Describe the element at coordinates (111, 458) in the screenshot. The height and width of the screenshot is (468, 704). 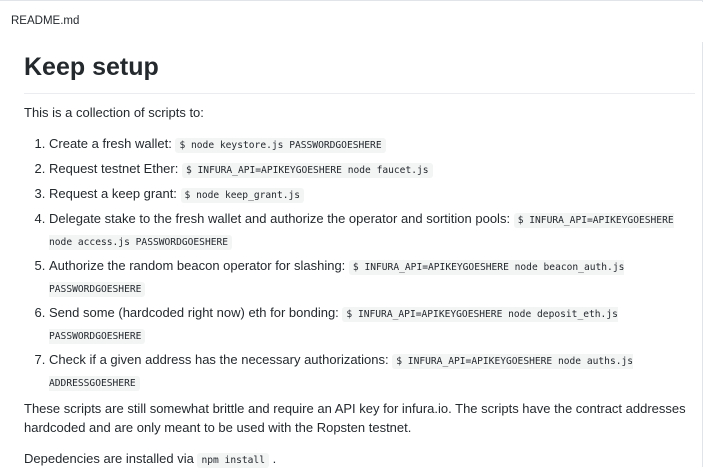
I see `deps-prefix: Depedencies are installed via` at that location.